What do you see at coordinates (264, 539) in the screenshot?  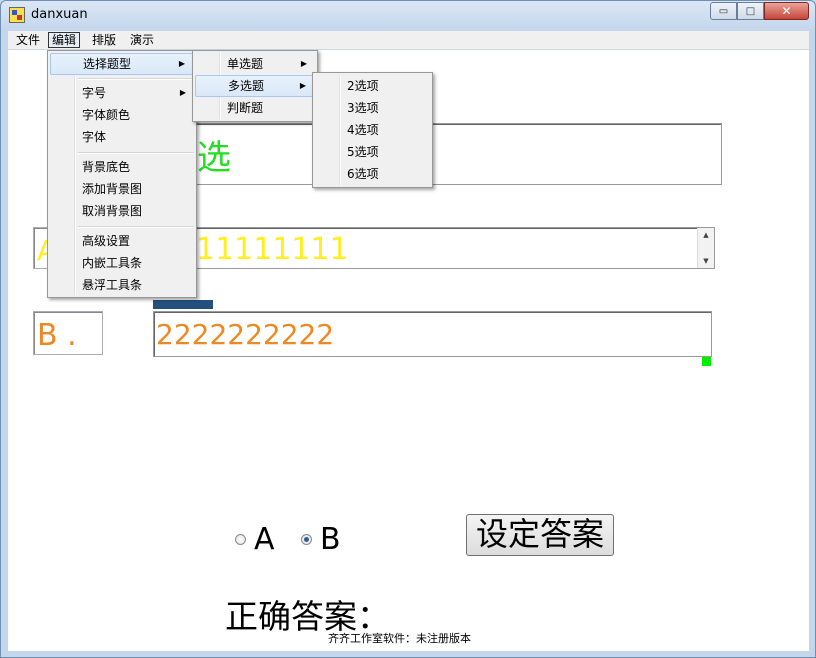 I see `radio-a-label: A` at bounding box center [264, 539].